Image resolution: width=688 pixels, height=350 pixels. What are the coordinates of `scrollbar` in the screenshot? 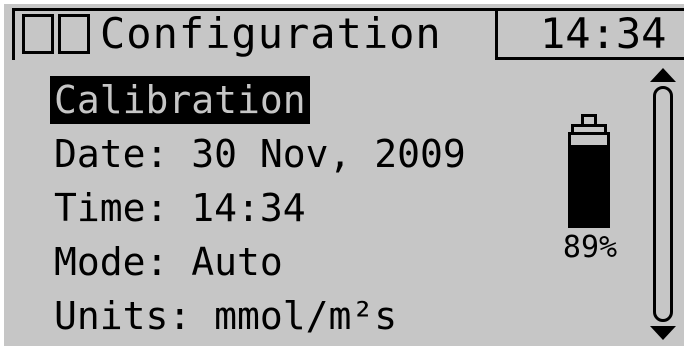 It's located at (663, 204).